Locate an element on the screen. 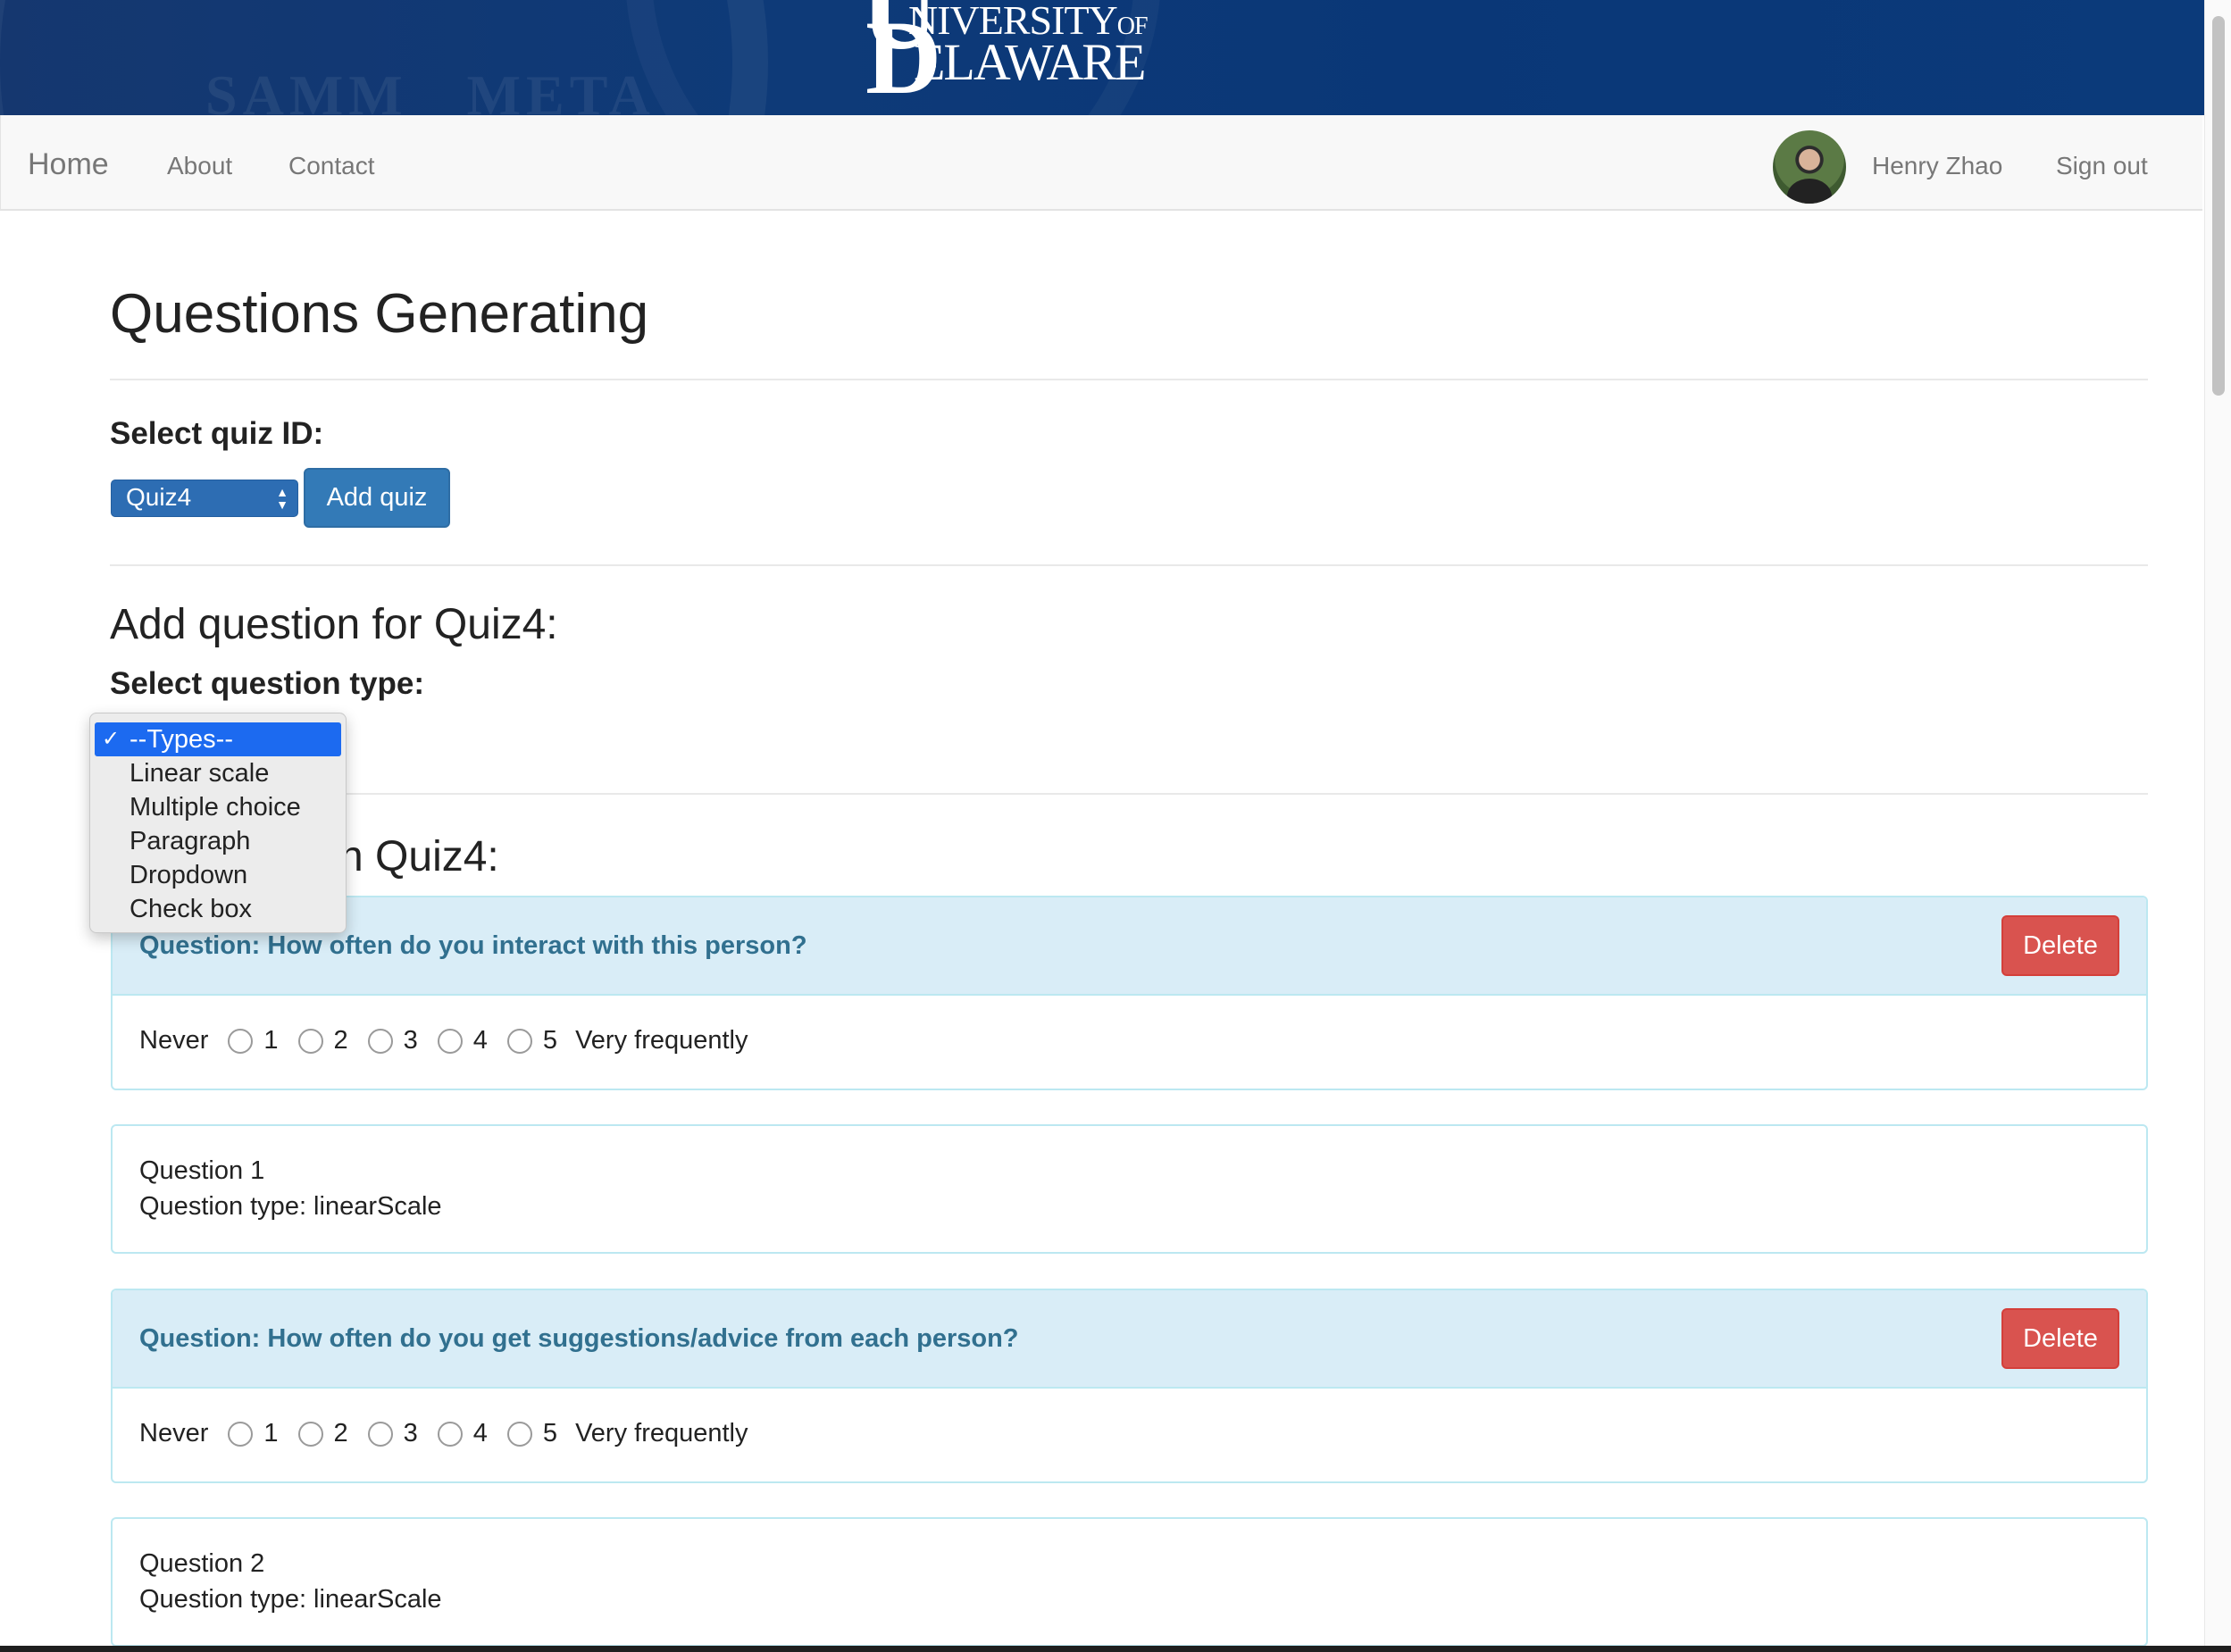 The height and width of the screenshot is (1652, 2231). question-info-box: Question 2 Question type: linearScale is located at coordinates (1129, 1582).